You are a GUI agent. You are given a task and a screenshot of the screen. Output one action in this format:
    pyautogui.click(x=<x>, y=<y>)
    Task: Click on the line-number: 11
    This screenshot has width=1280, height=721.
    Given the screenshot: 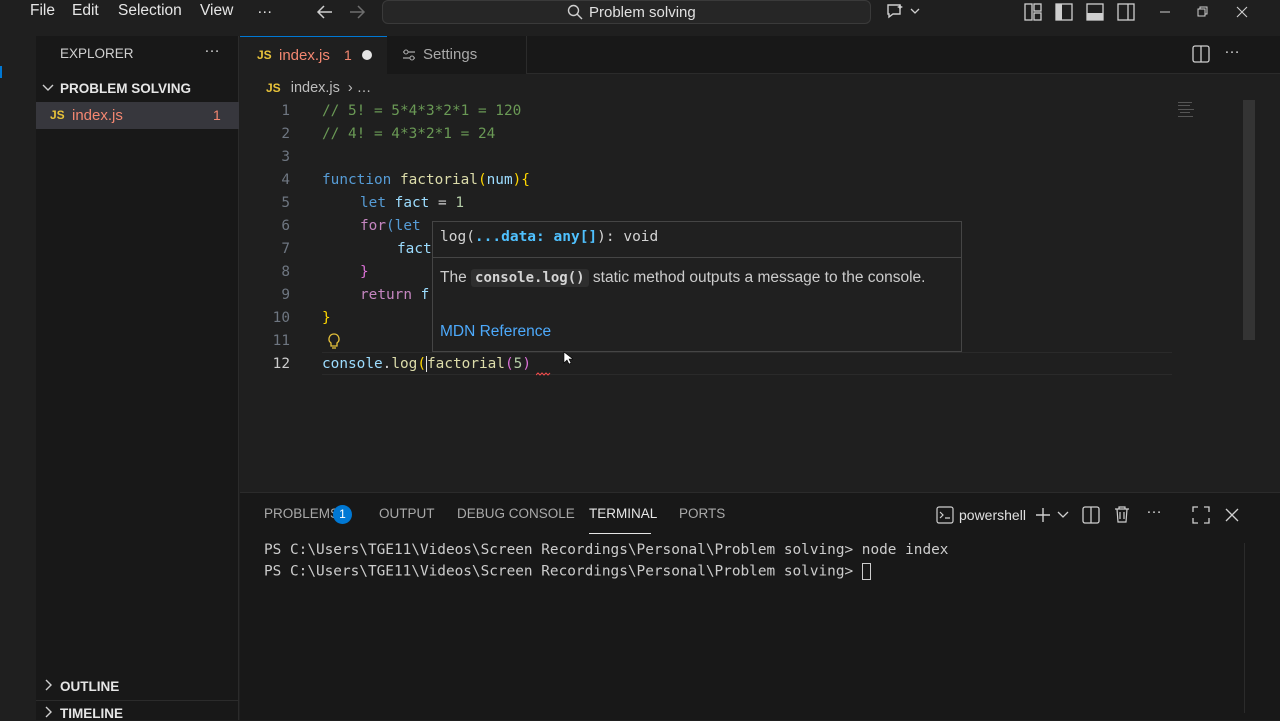 What is the action you would take?
    pyautogui.click(x=281, y=341)
    